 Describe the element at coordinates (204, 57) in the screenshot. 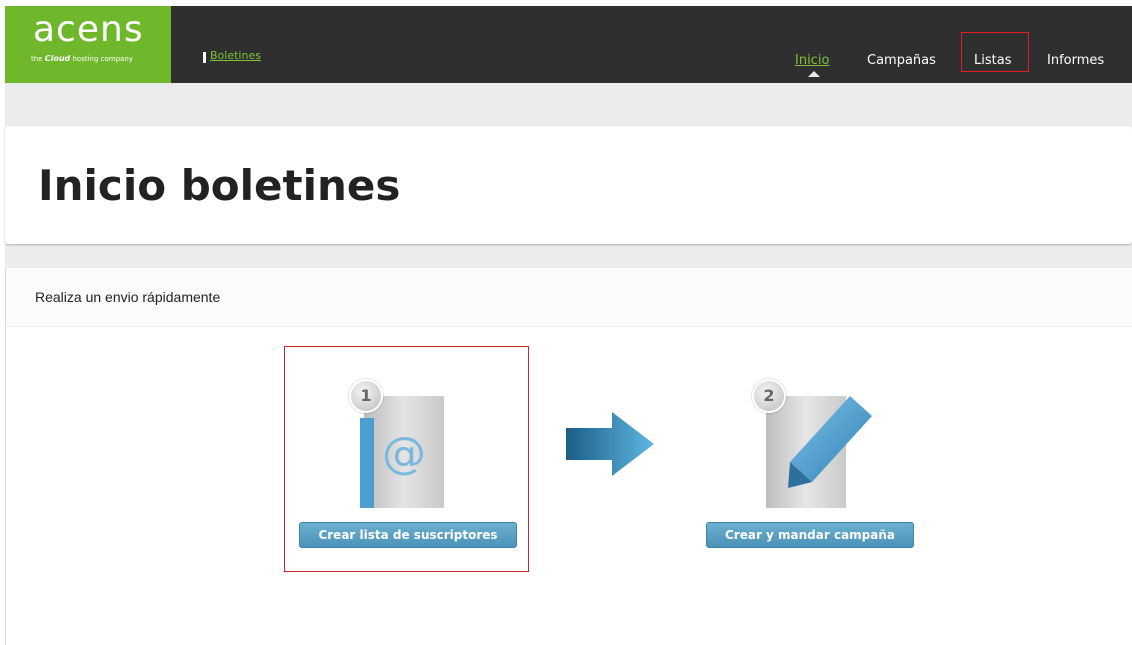

I see `breadcrumb-marker` at that location.